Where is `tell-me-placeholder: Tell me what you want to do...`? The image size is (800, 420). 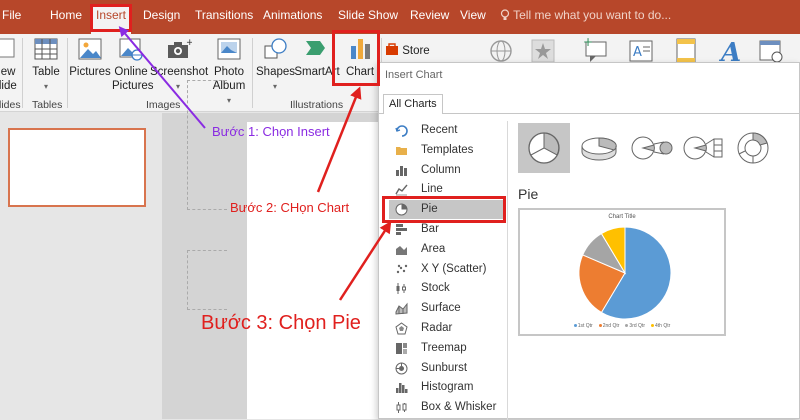 tell-me-placeholder: Tell me what you want to do... is located at coordinates (592, 15).